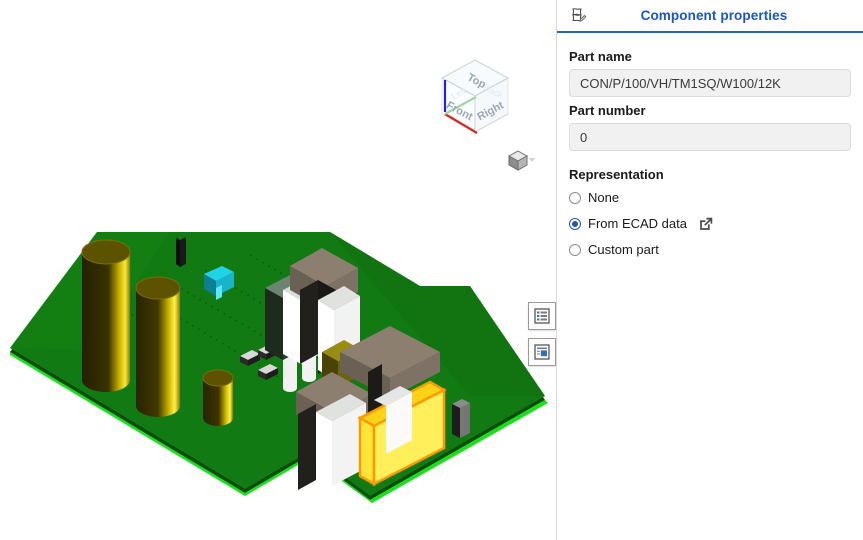  What do you see at coordinates (637, 223) in the screenshot?
I see `radio-from-ecad-data-label: From ECAD data` at bounding box center [637, 223].